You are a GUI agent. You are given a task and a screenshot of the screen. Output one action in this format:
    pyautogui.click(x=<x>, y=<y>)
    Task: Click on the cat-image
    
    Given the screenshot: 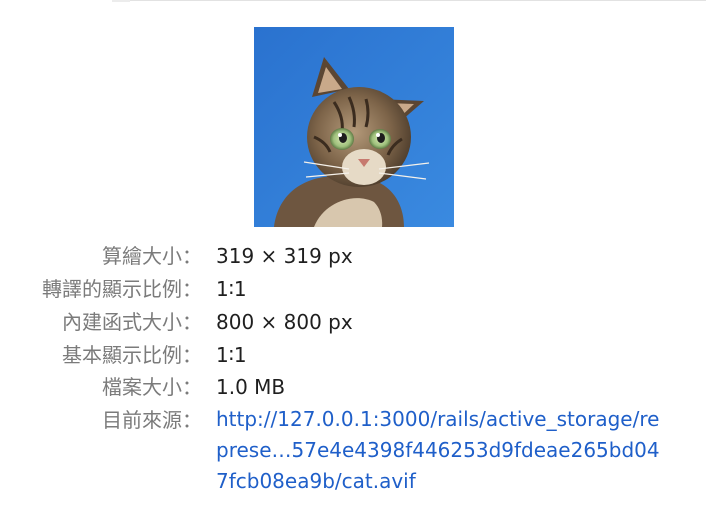 What is the action you would take?
    pyautogui.click(x=354, y=127)
    